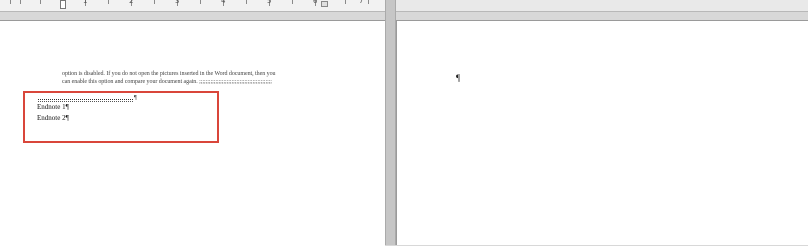 This screenshot has width=808, height=246. Describe the element at coordinates (269, 2) in the screenshot. I see `ruler-number: 5` at that location.